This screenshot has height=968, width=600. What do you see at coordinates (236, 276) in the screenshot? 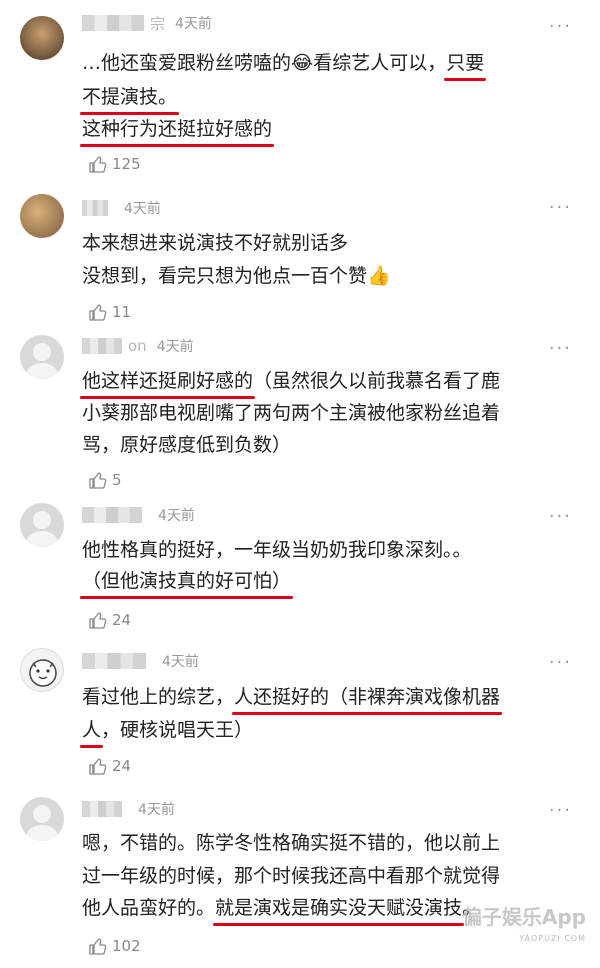
I see `comment-text-line: 没想到，看完只想为他点一百个赞👍` at bounding box center [236, 276].